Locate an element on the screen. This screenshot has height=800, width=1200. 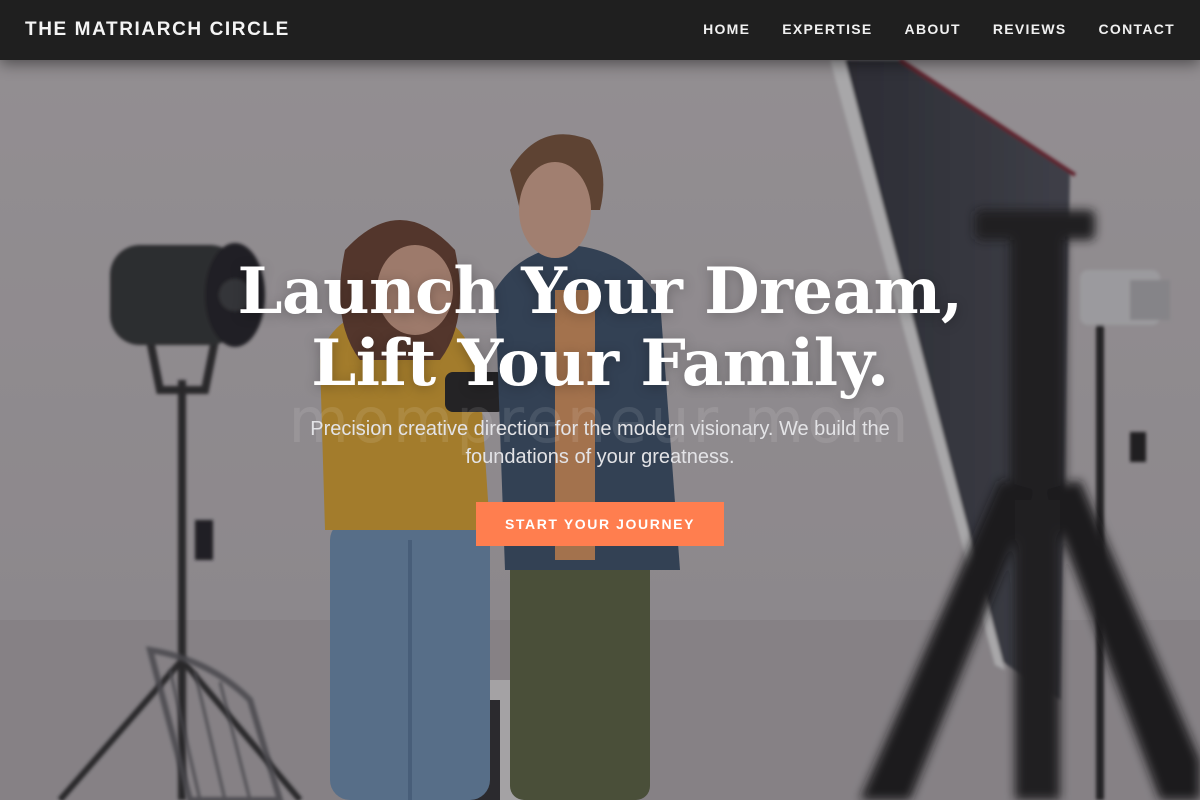
nav-link-reviews: REVIEWS is located at coordinates (1030, 29).